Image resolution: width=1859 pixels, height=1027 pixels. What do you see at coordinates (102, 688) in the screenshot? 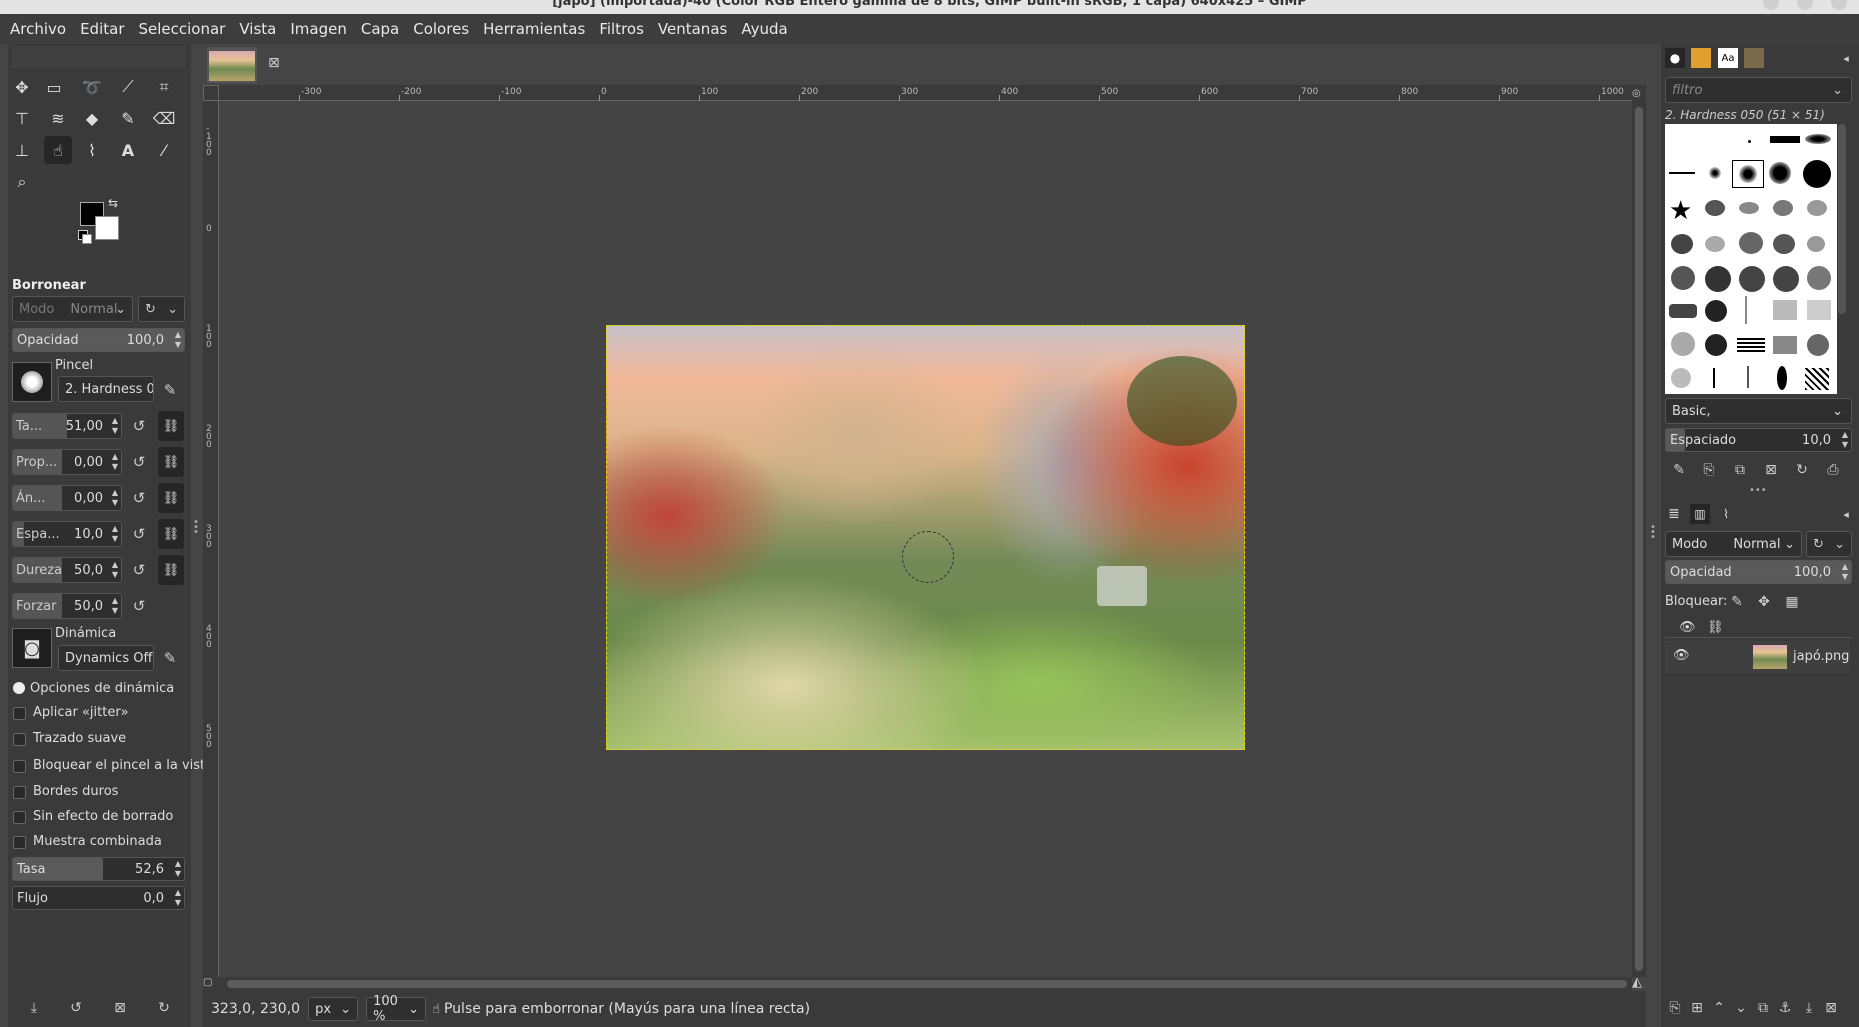
I see `dynamics-options-label: Opciones de dinámica` at bounding box center [102, 688].